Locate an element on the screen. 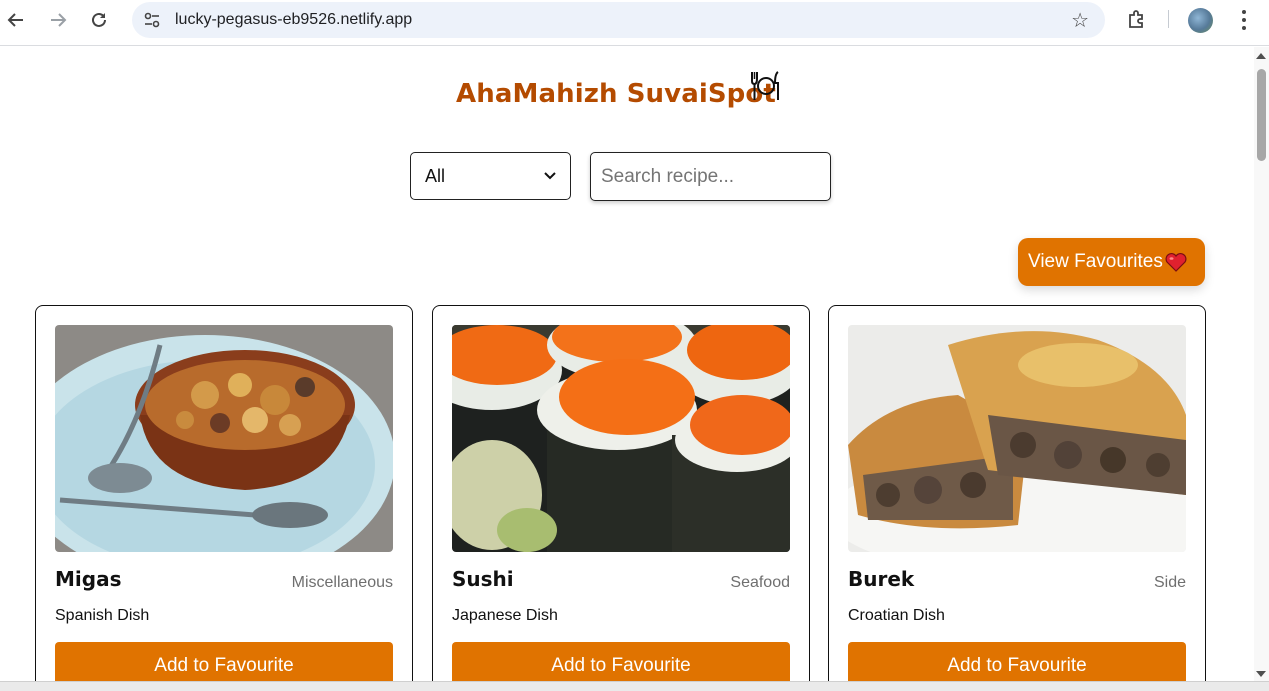  recipe-name: Burek is located at coordinates (881, 579).